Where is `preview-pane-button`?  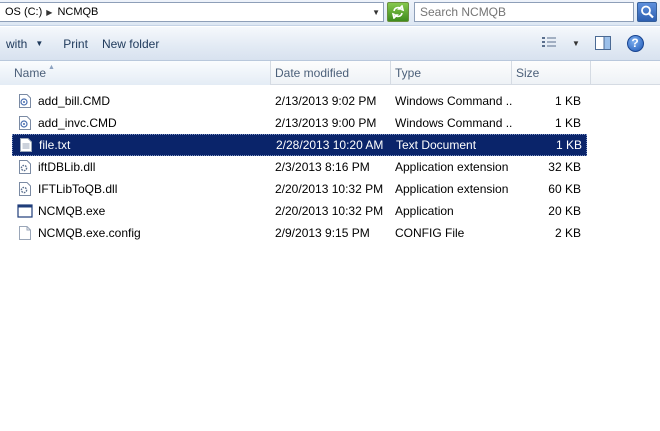 preview-pane-button is located at coordinates (603, 43).